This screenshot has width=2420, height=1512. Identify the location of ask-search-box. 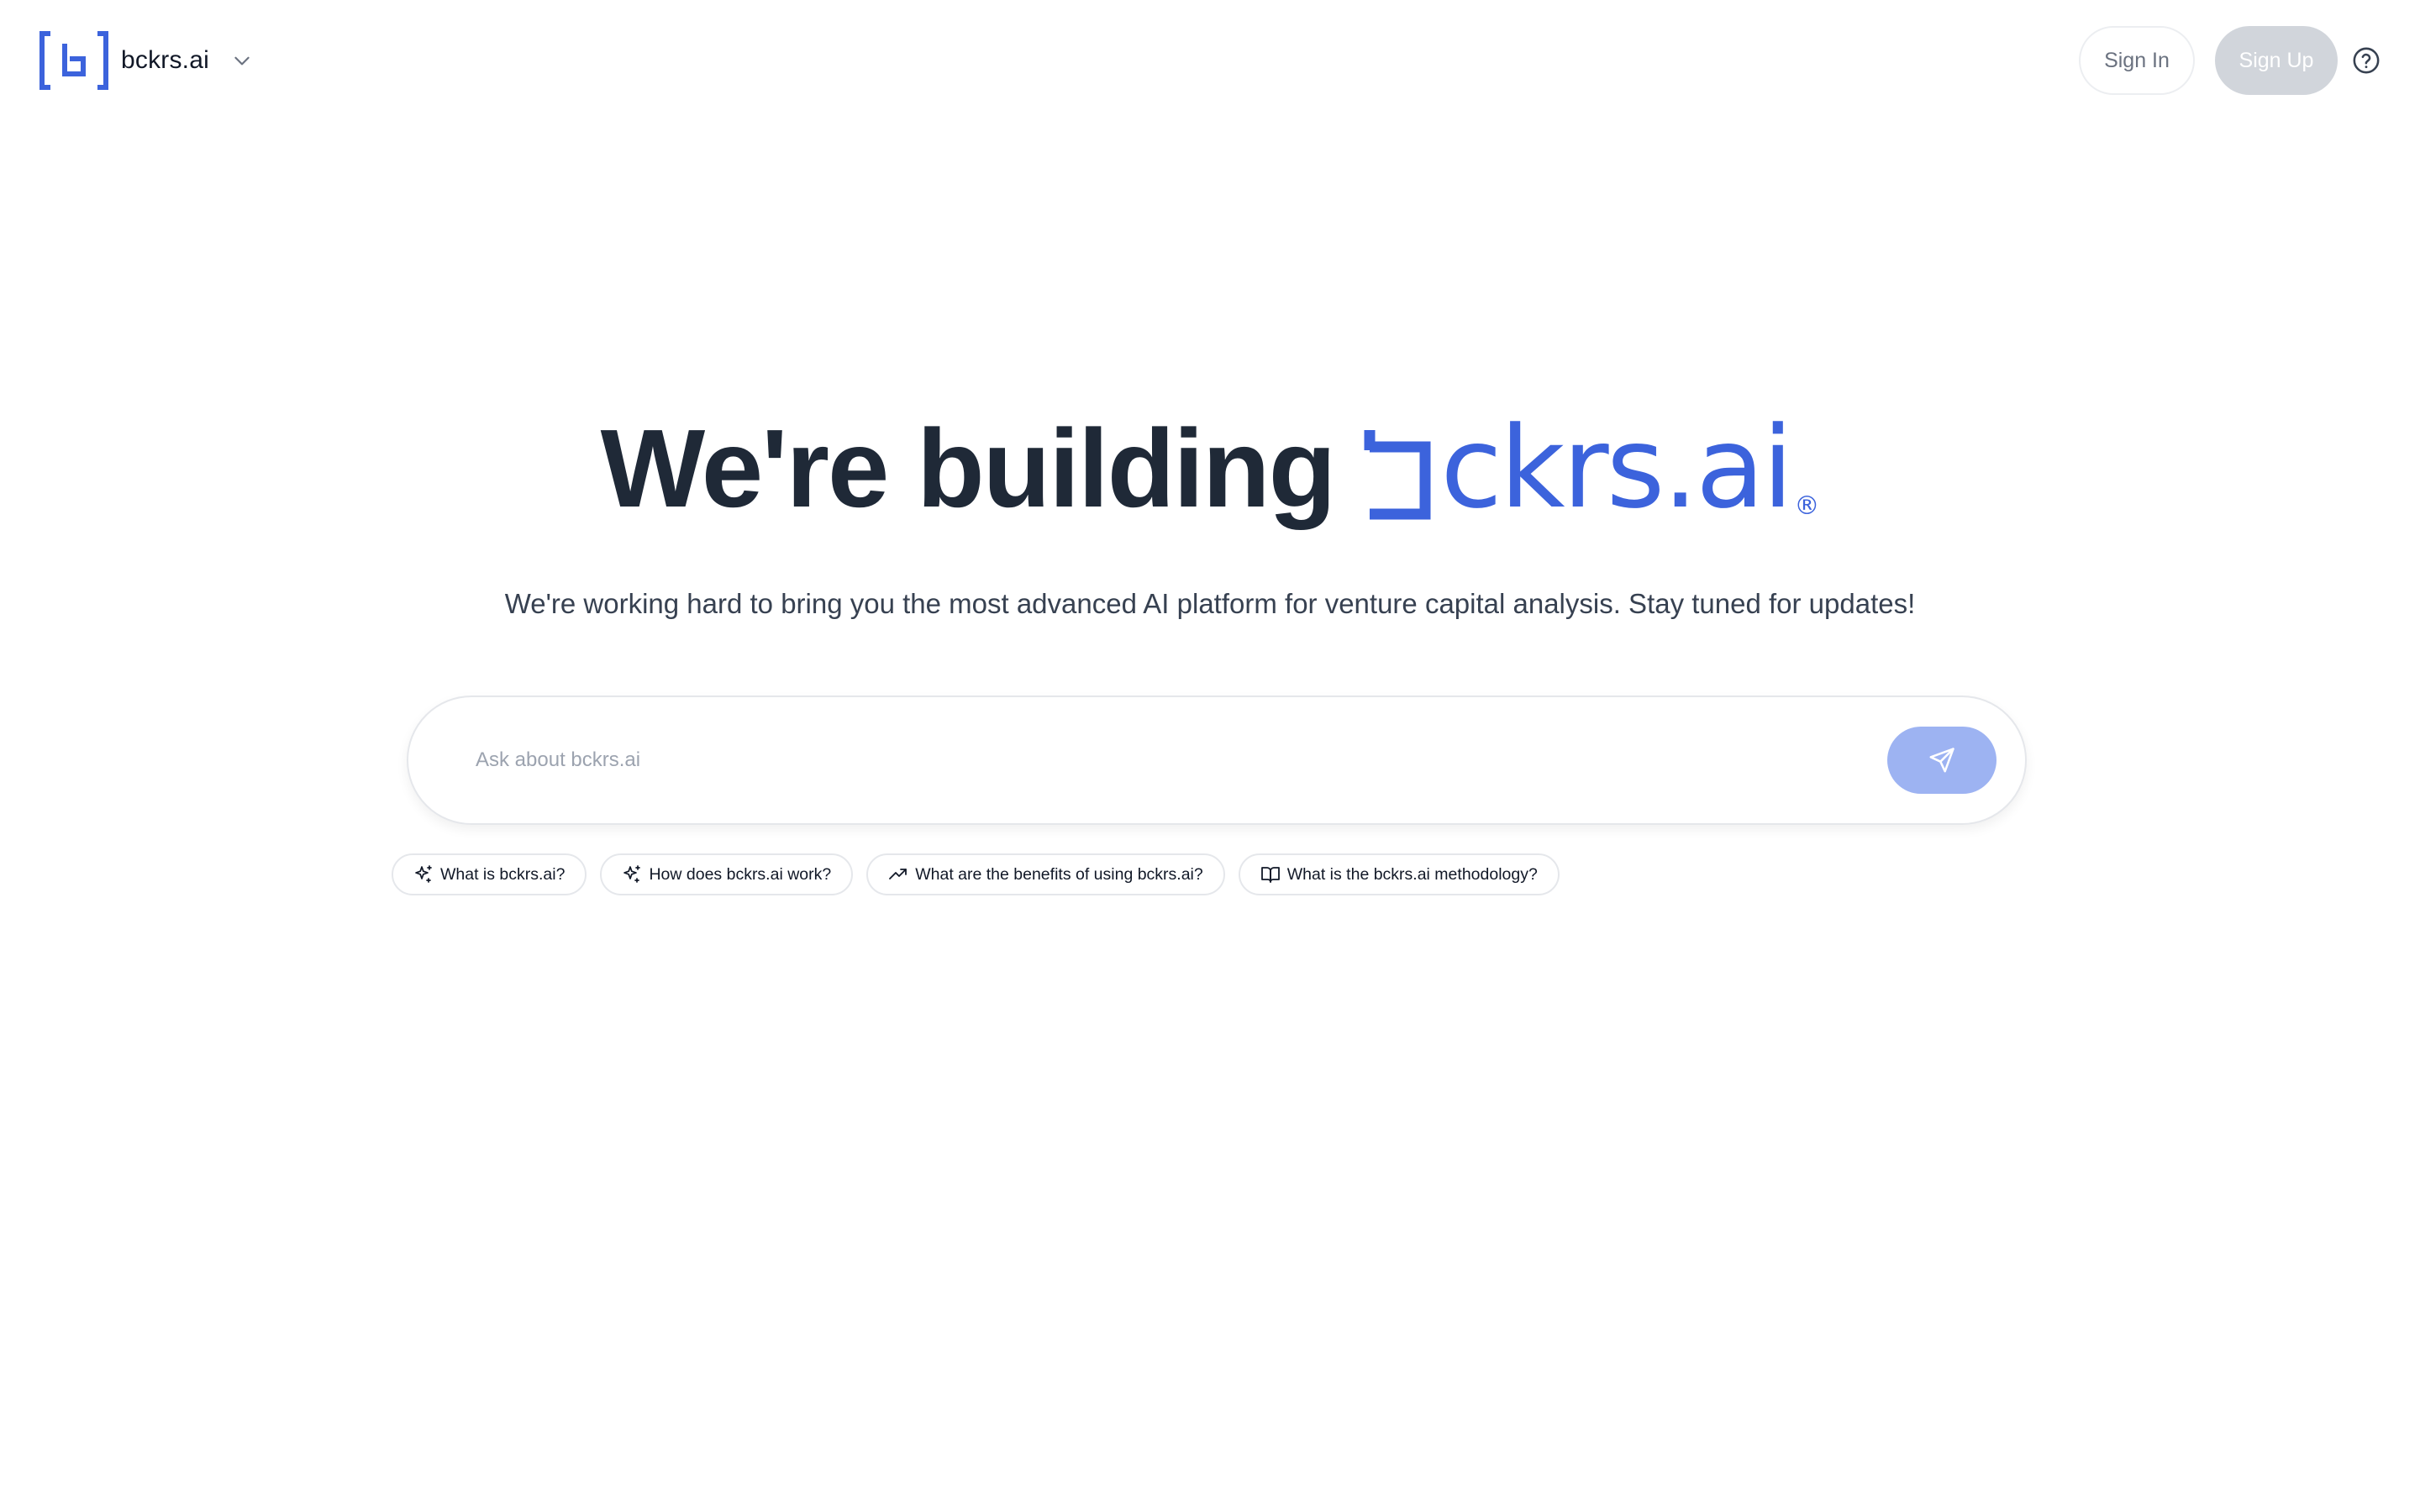
(1217, 760).